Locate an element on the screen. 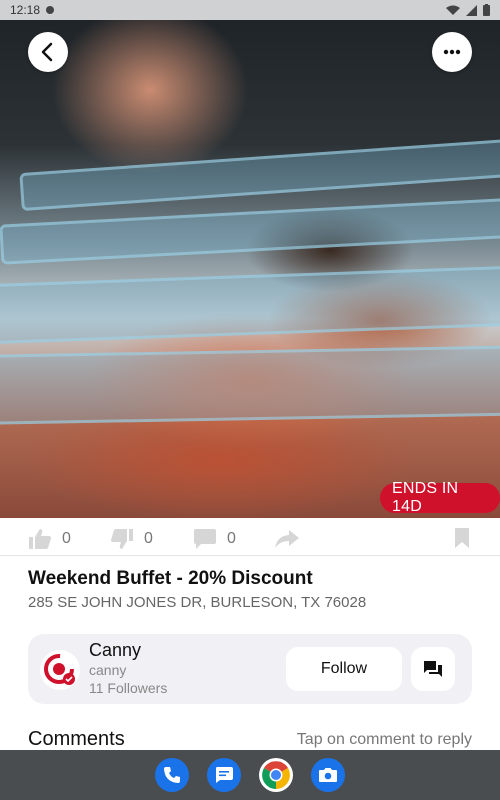  messages-icon is located at coordinates (224, 775).